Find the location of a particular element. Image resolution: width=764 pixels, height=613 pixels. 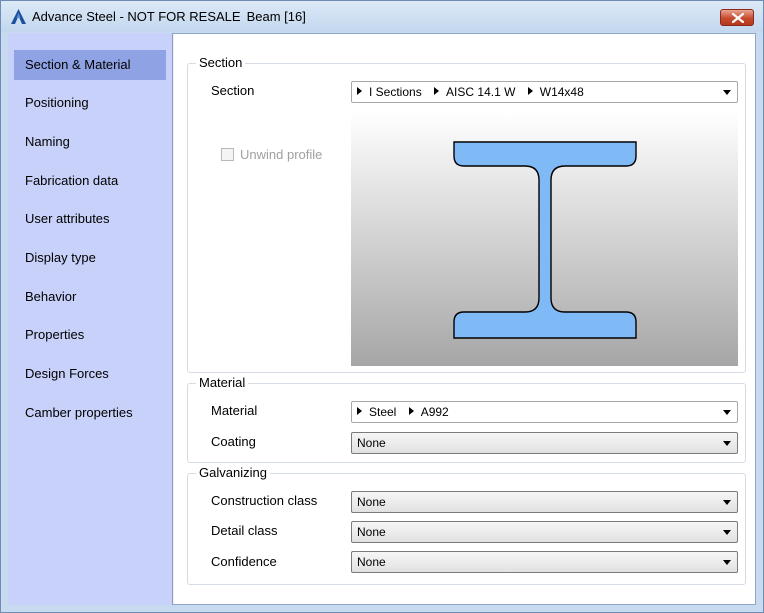

nav-item-fabrication-data: Fabrication data is located at coordinates (90, 181).